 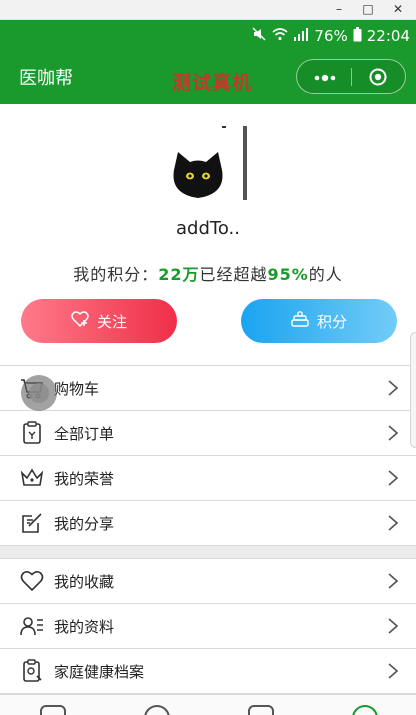 I want to click on menu-label-share: 我的分享, so click(x=84, y=524).